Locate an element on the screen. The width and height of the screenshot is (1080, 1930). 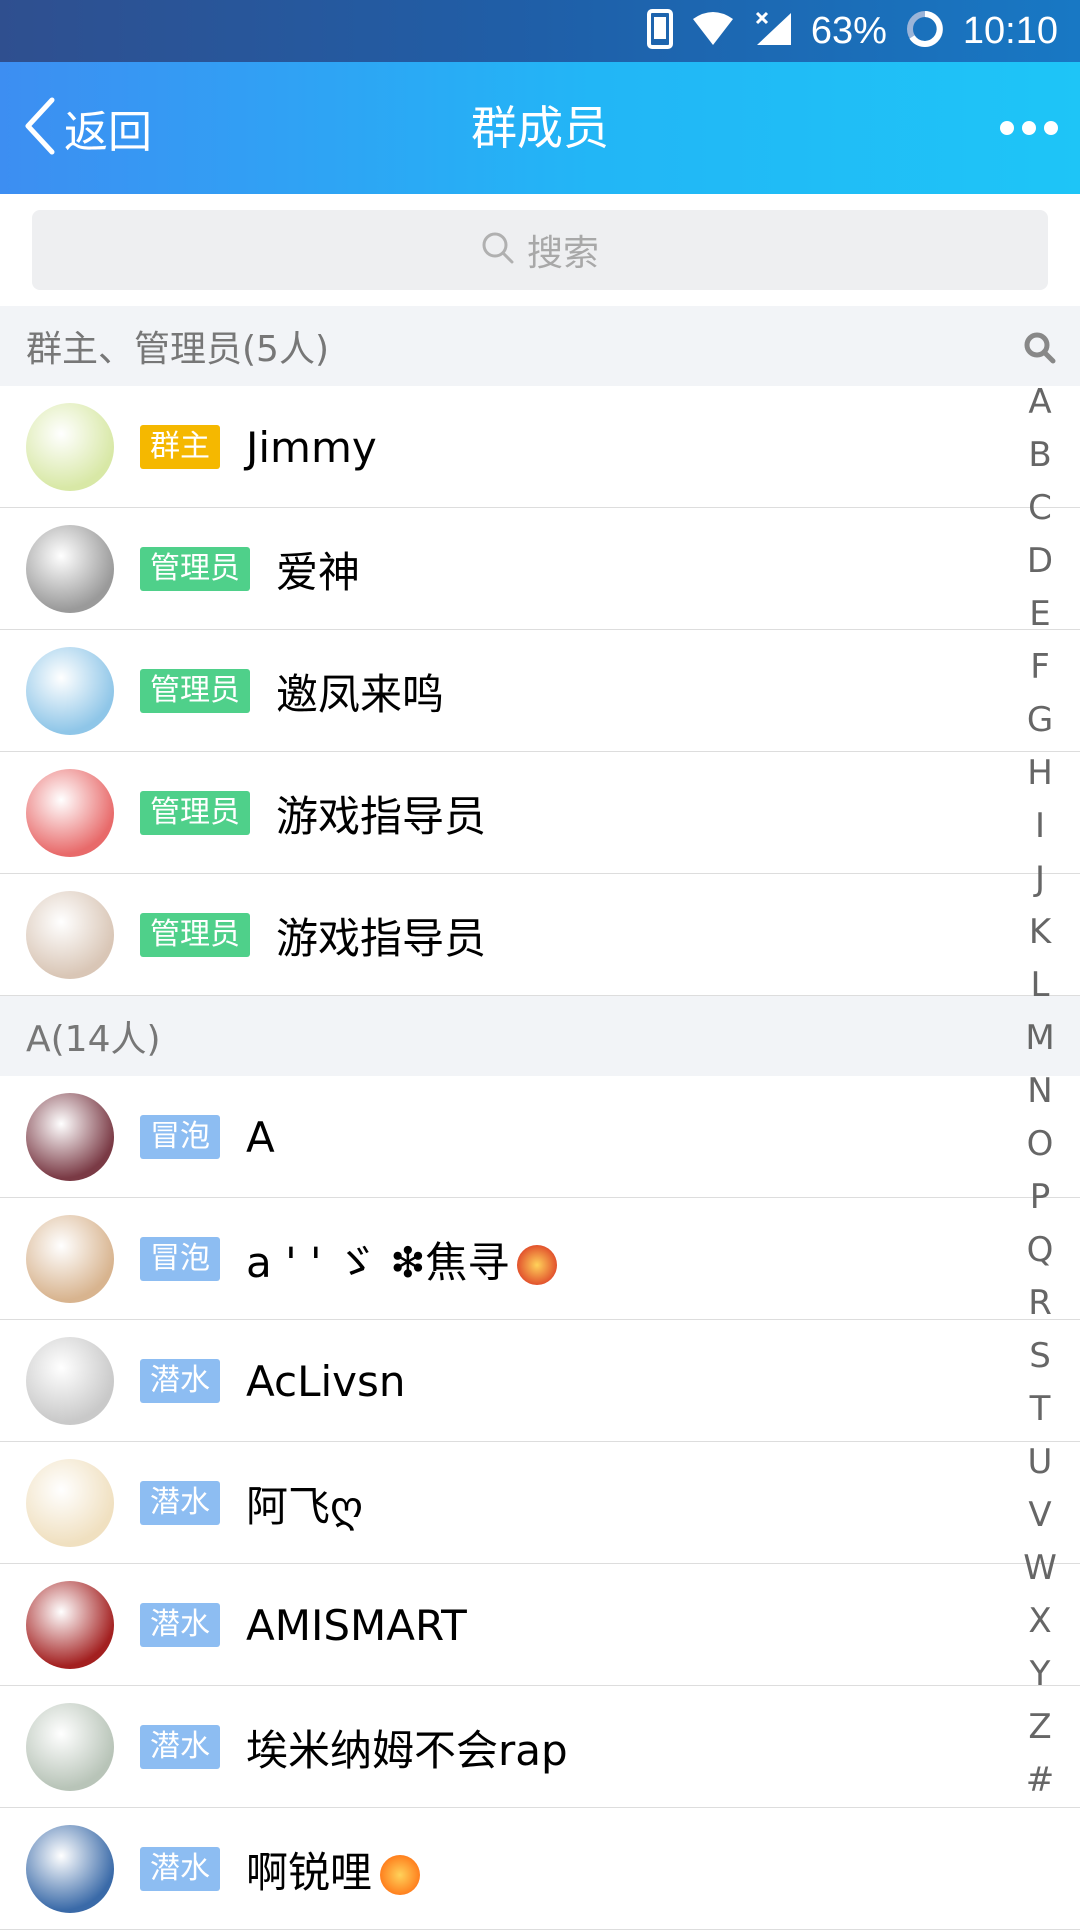
index-letter: G is located at coordinates (1040, 720).